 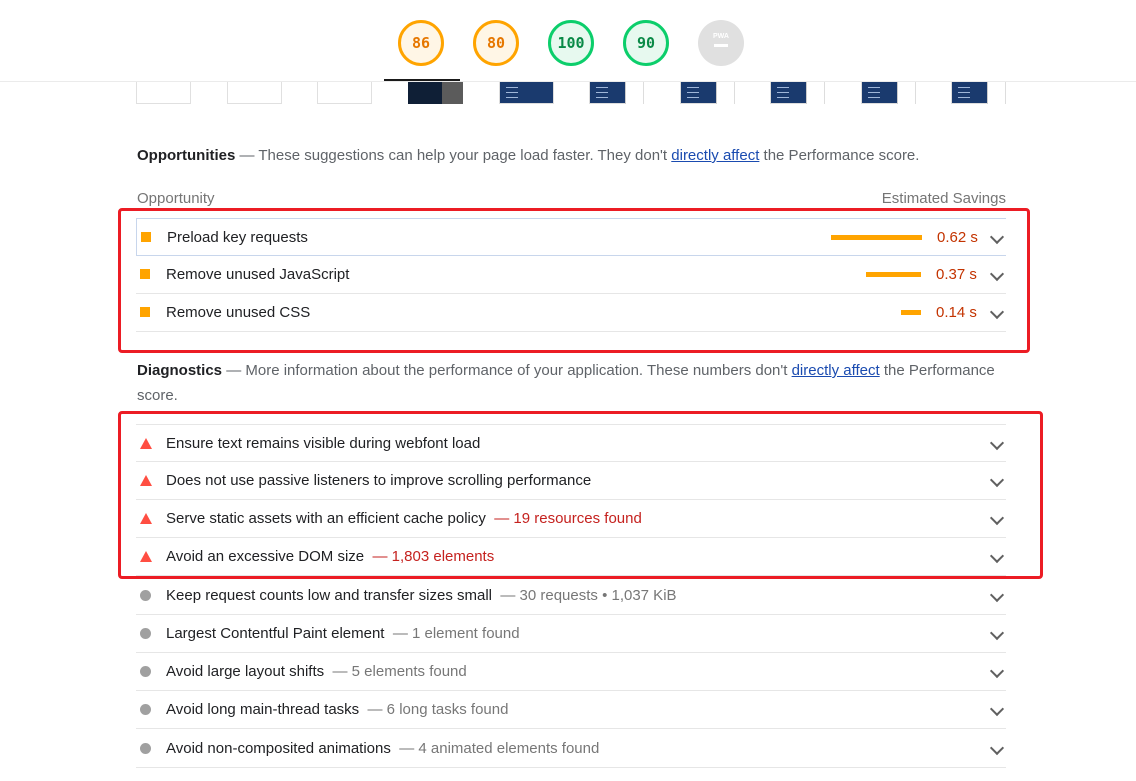 What do you see at coordinates (433, 556) in the screenshot?
I see `audit-display-value: — 1,803 elements` at bounding box center [433, 556].